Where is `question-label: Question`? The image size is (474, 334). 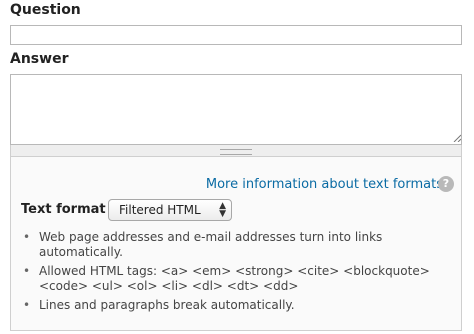
question-label: Question is located at coordinates (45, 10).